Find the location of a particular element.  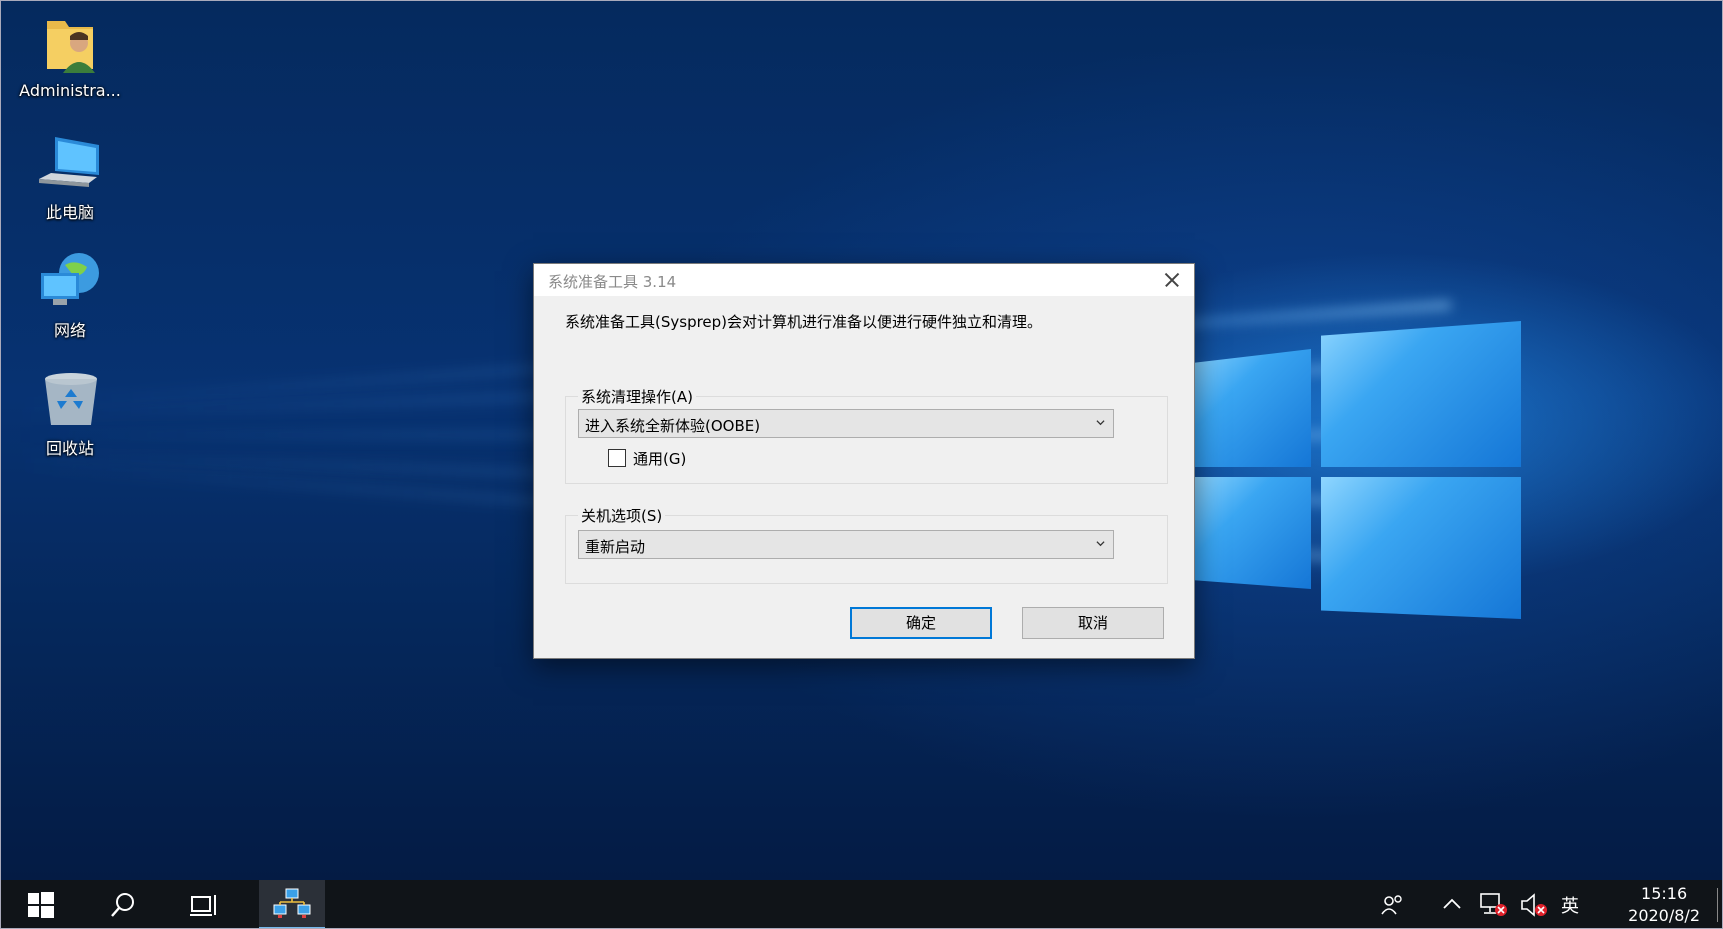

network-icon is located at coordinates (70, 282).